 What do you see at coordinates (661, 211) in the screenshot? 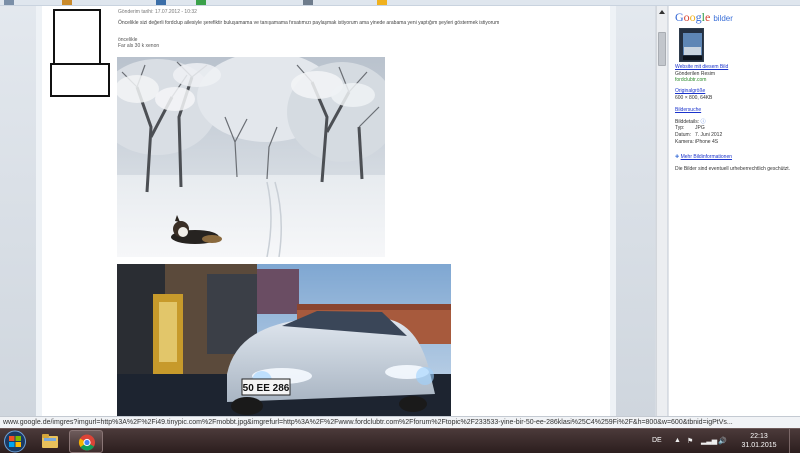
I see `page-scrollbar` at bounding box center [661, 211].